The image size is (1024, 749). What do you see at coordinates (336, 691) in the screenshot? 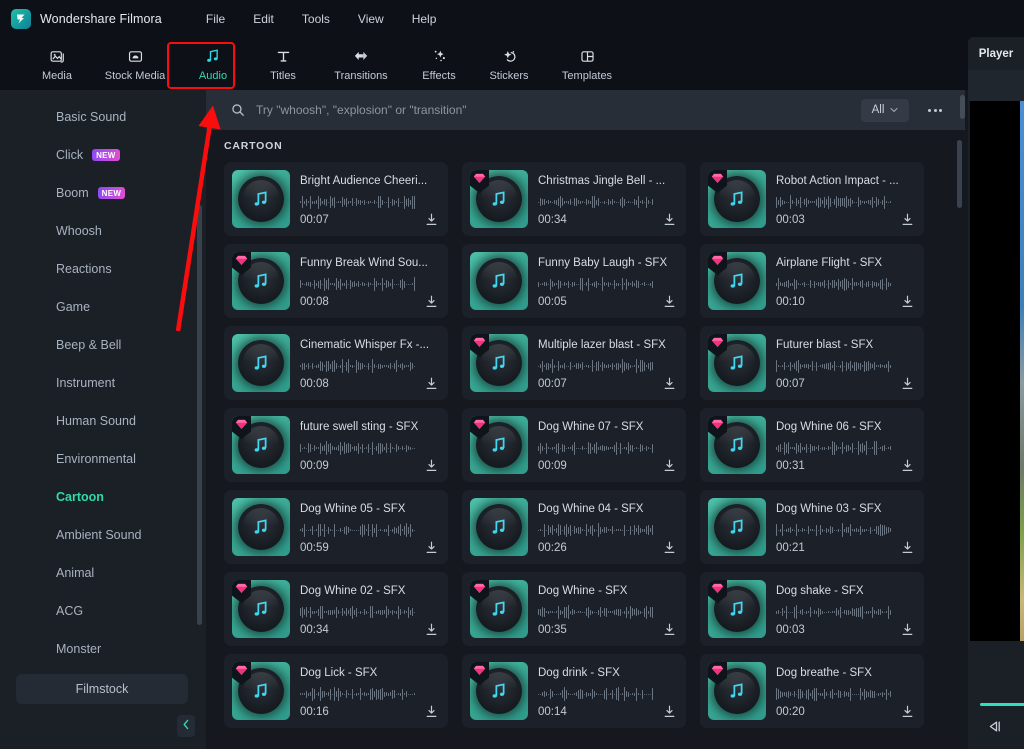
I see `audio-card: Dog Lick - SFX 00:16` at bounding box center [336, 691].